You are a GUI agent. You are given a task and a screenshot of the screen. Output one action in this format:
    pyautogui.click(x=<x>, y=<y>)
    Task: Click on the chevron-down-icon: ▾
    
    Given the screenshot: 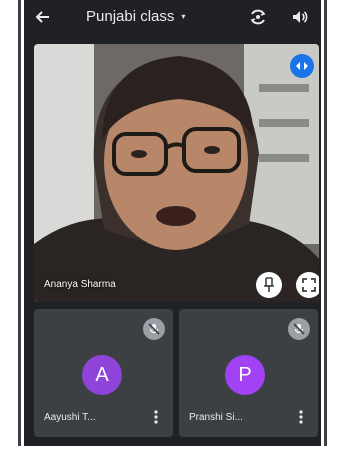 What is the action you would take?
    pyautogui.click(x=183, y=16)
    